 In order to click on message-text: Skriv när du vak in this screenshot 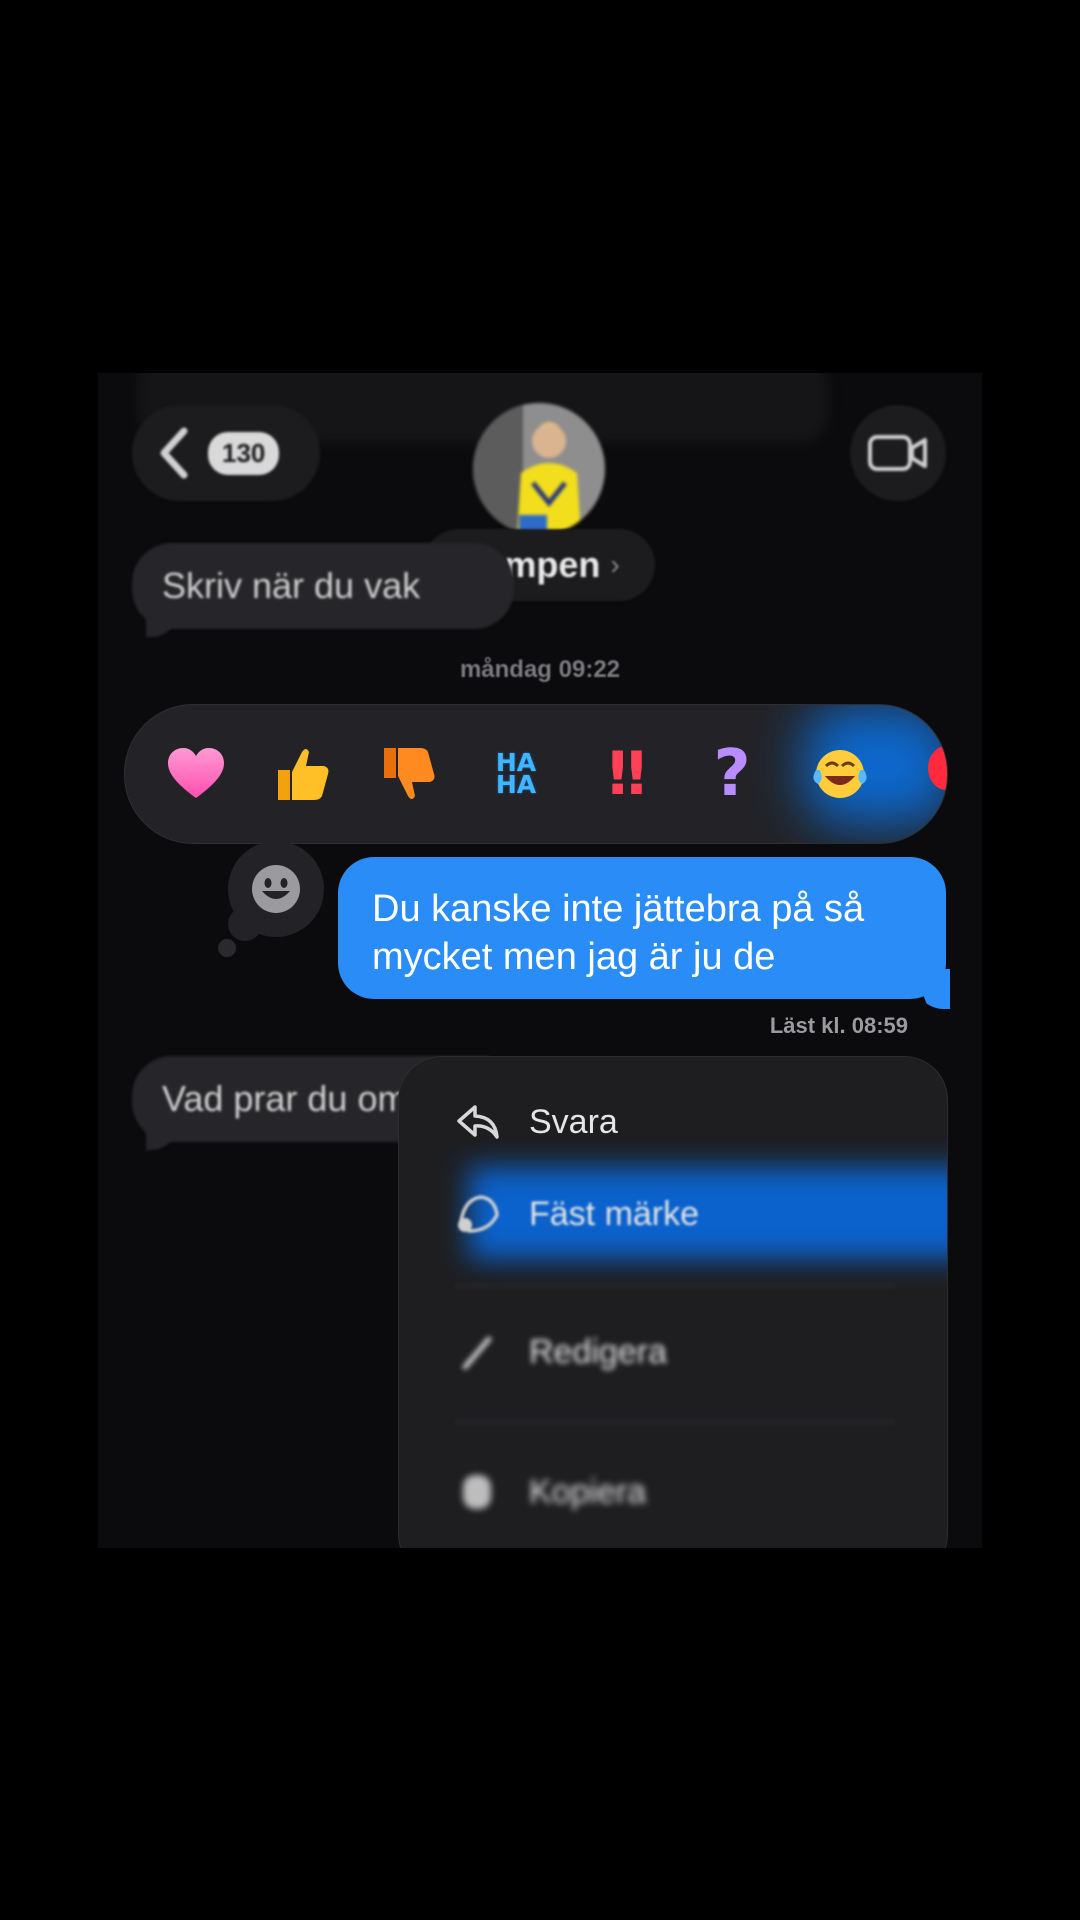, I will do `click(291, 585)`.